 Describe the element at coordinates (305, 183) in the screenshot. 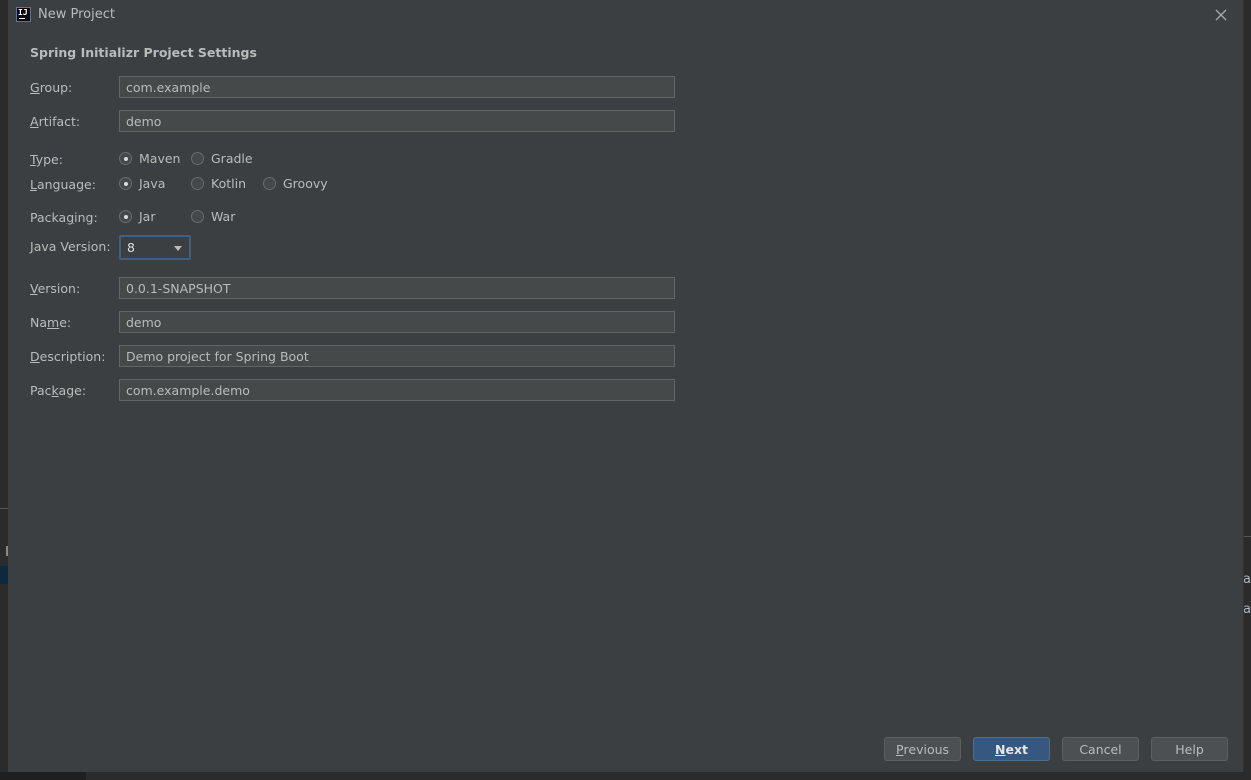

I see `option-label: Groovy` at that location.